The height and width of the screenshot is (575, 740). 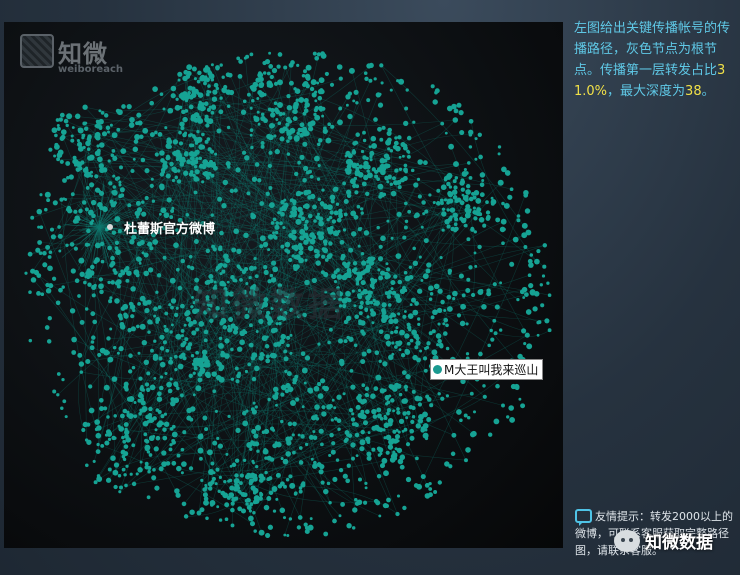 What do you see at coordinates (652, 49) in the screenshot?
I see `description-part-1: 左图给出关键传播帐号的传播路径，灰色节点为根节点。传播第一层转发占比` at bounding box center [652, 49].